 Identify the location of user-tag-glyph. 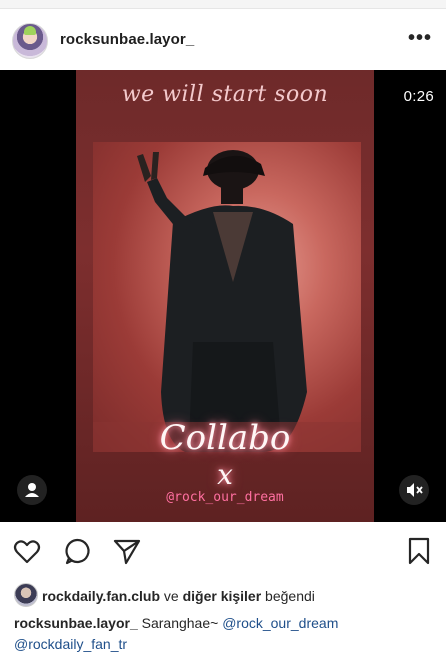
(32, 490).